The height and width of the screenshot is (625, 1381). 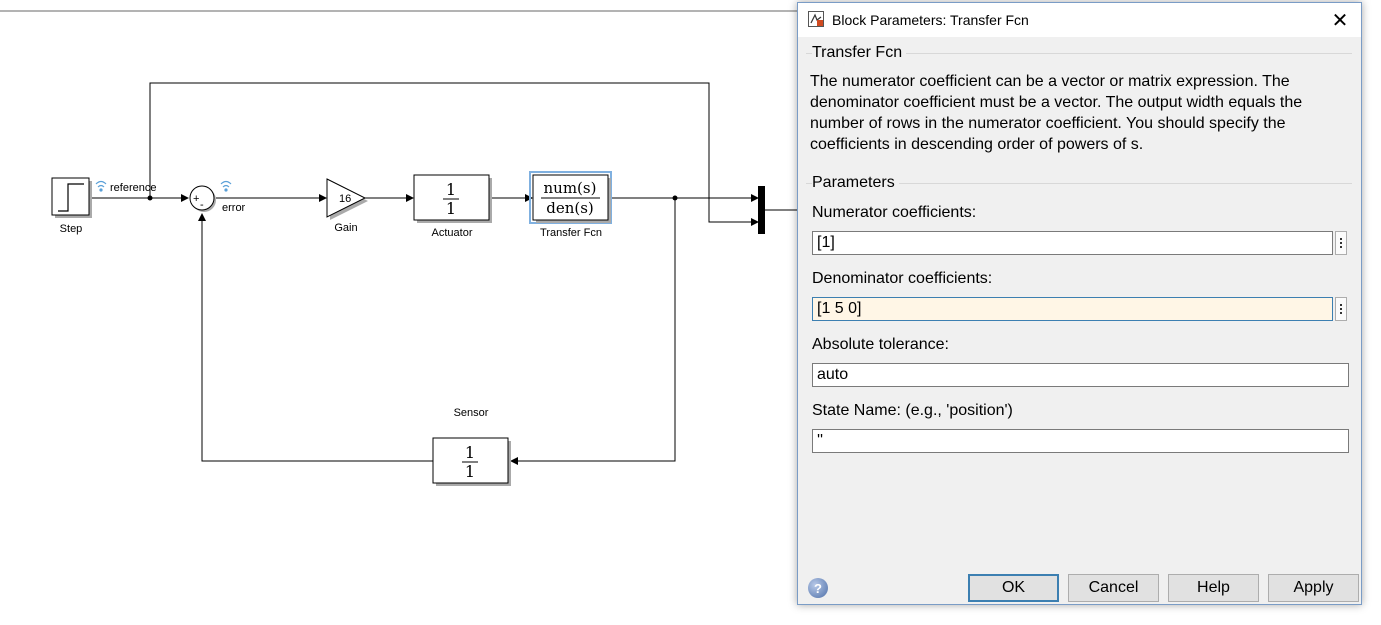 What do you see at coordinates (133, 188) in the screenshot?
I see `reference-signal-label: reference` at bounding box center [133, 188].